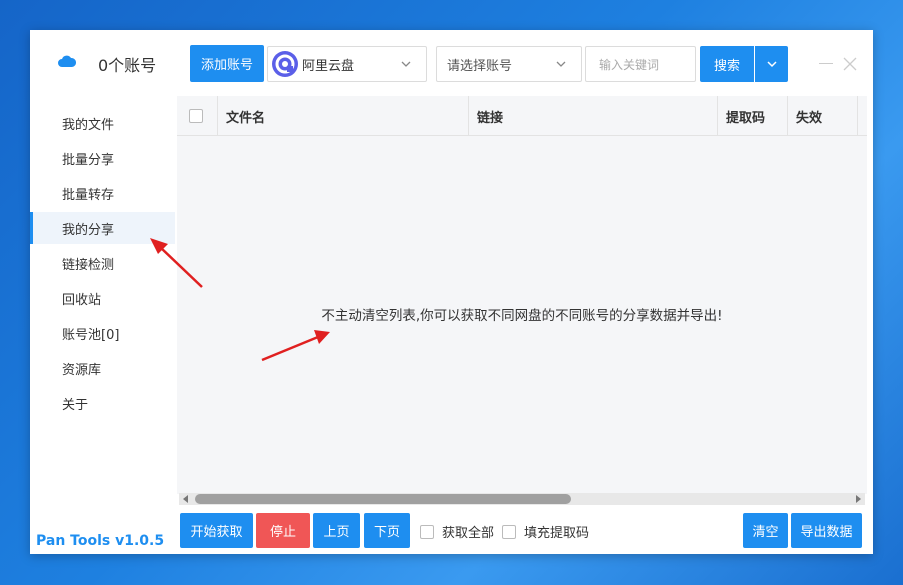 The image size is (903, 585). Describe the element at coordinates (826, 63) in the screenshot. I see `minimize-icon` at that location.